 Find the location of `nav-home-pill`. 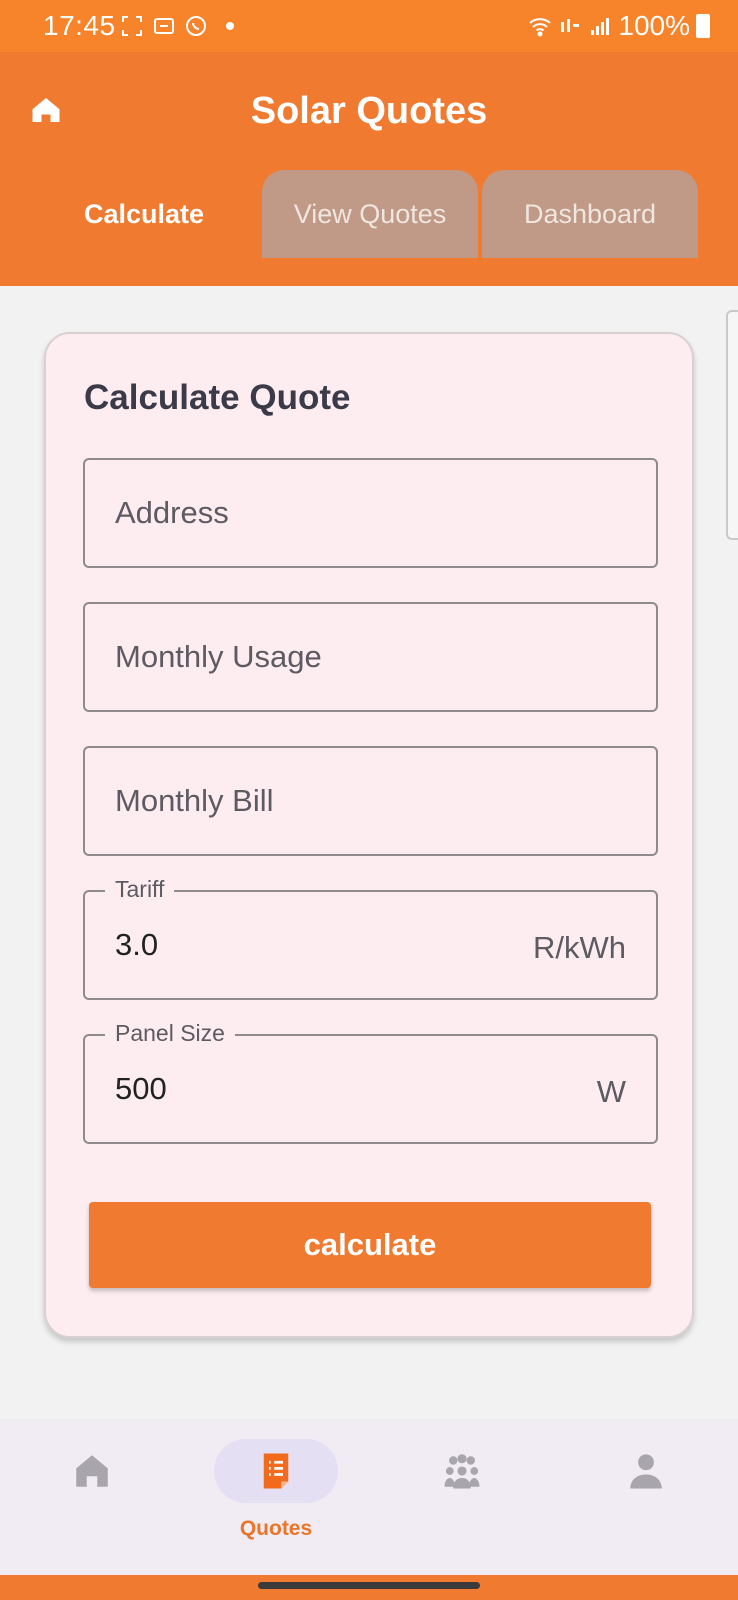

nav-home-pill is located at coordinates (92, 1471).